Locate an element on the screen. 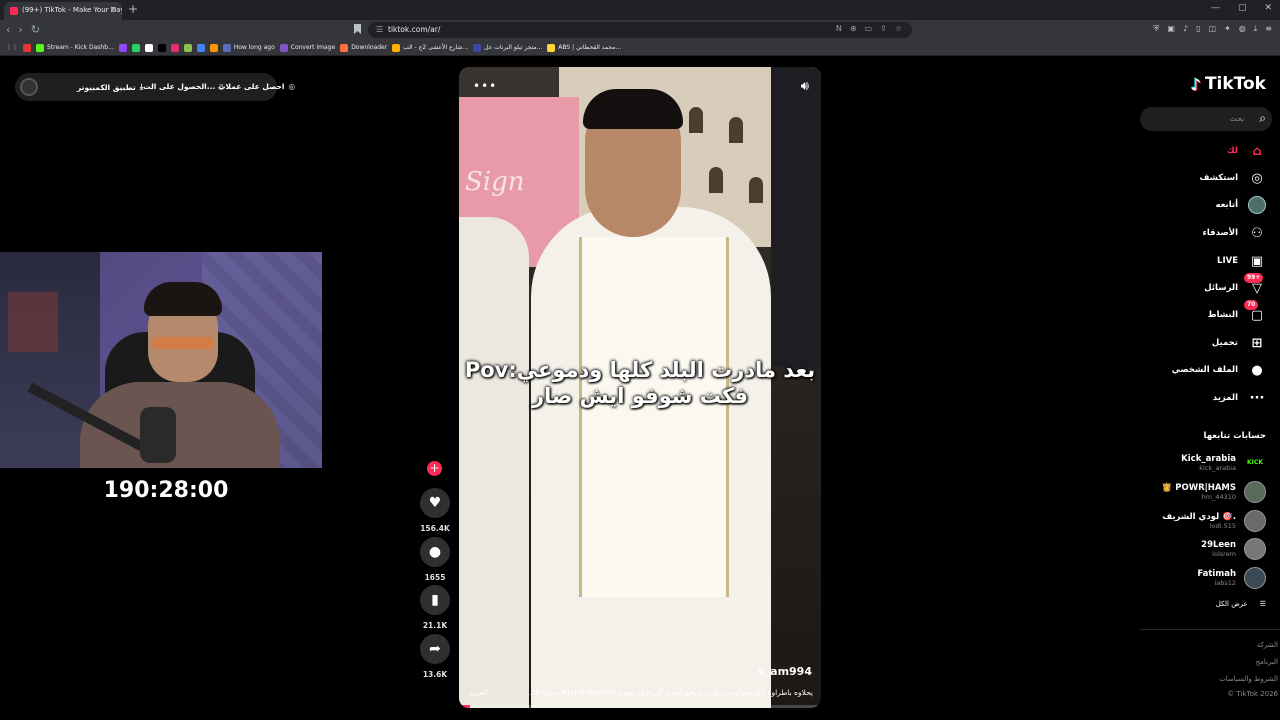 This screenshot has width=1280, height=720. menu-icon: ≡ is located at coordinates (1268, 29).